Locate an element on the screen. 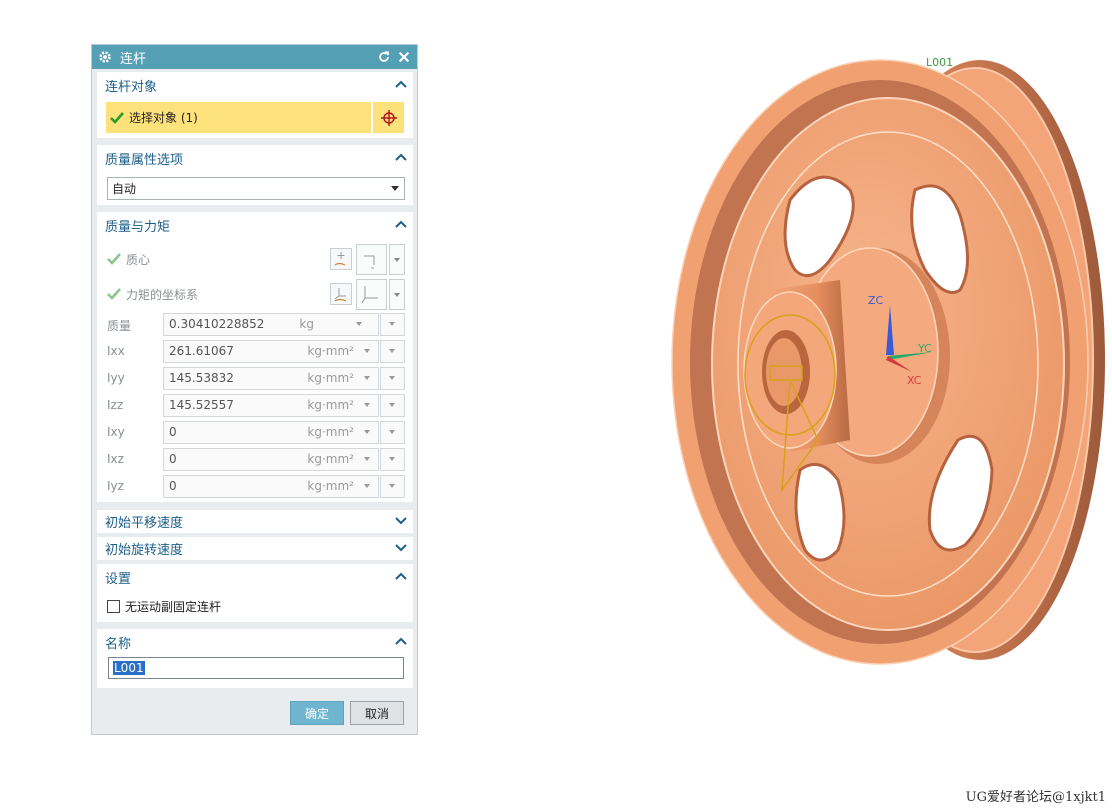 This screenshot has height=809, width=1112. close-icon is located at coordinates (404, 57).